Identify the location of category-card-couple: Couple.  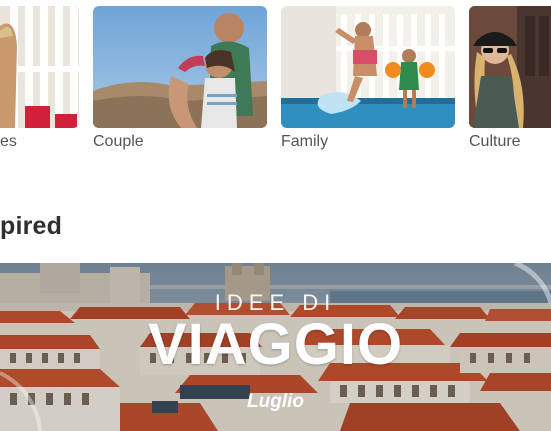
(180, 79).